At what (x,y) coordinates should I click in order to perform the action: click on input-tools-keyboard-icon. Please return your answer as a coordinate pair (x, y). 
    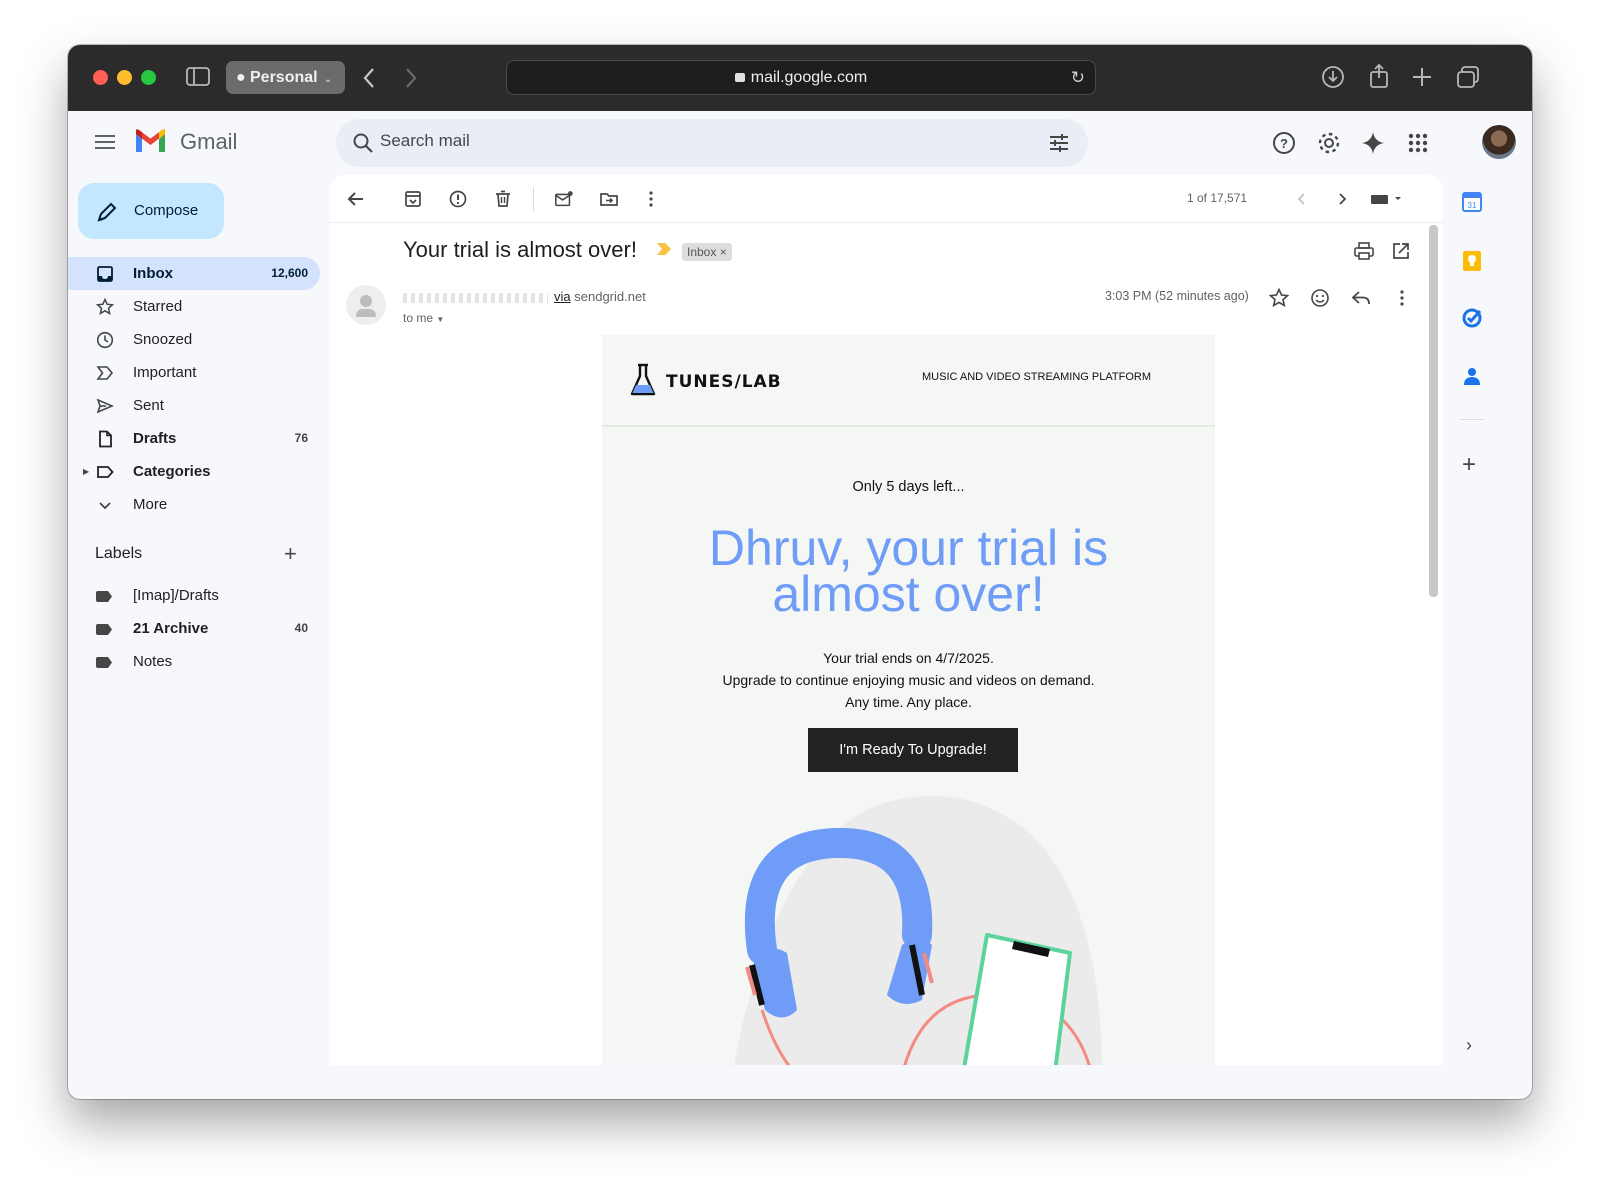
    Looking at the image, I should click on (1387, 199).